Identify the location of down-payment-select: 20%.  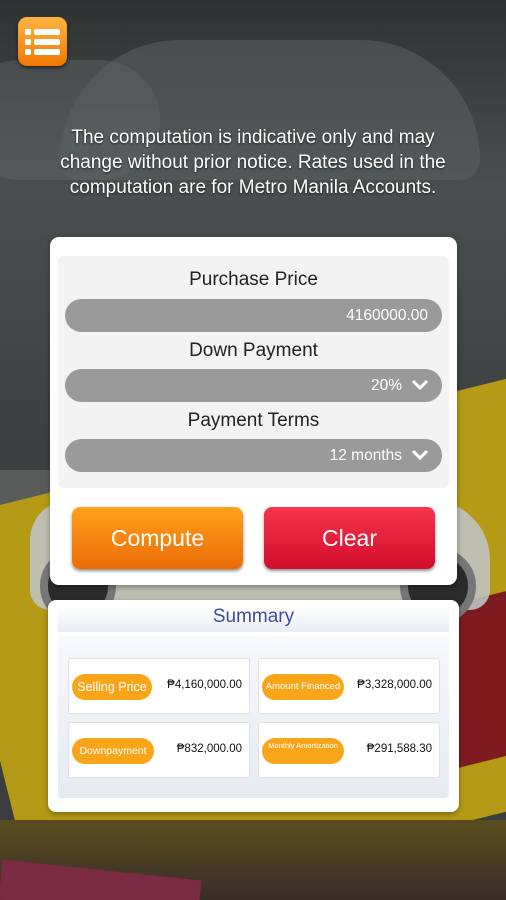
(253, 385).